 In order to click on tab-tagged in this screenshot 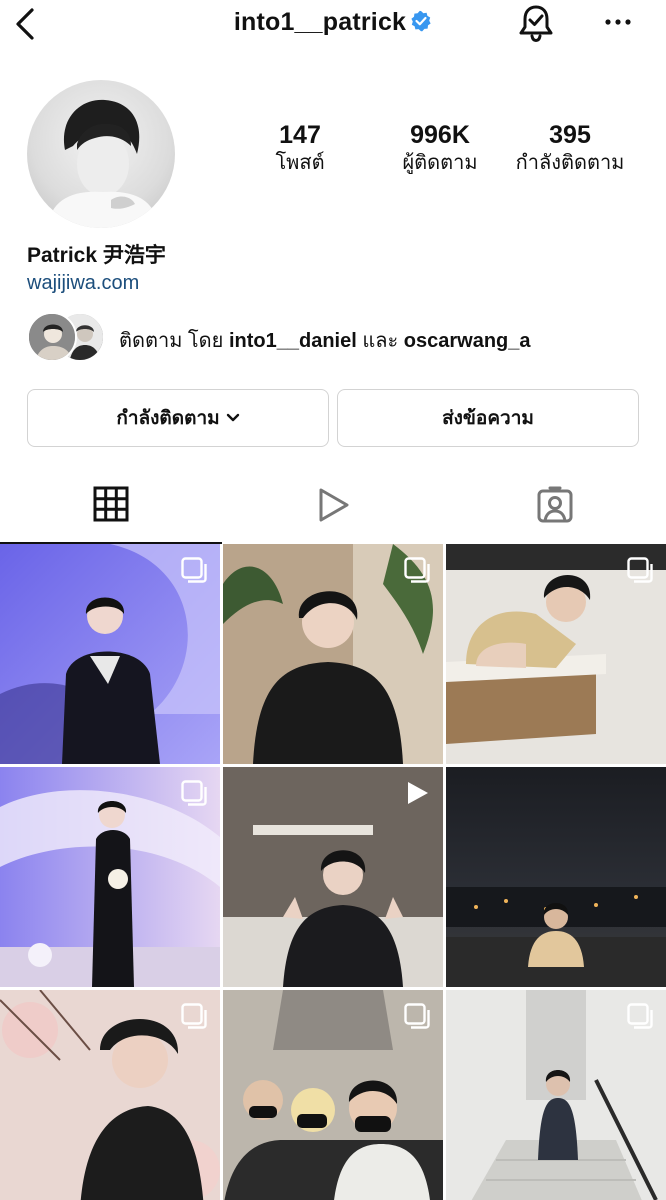, I will do `click(555, 507)`.